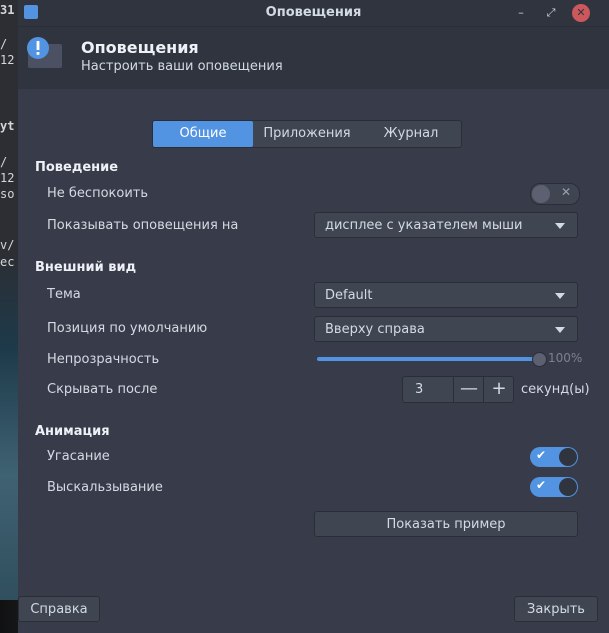 This screenshot has width=609, height=633. I want to click on background-text: v/, so click(7, 245).